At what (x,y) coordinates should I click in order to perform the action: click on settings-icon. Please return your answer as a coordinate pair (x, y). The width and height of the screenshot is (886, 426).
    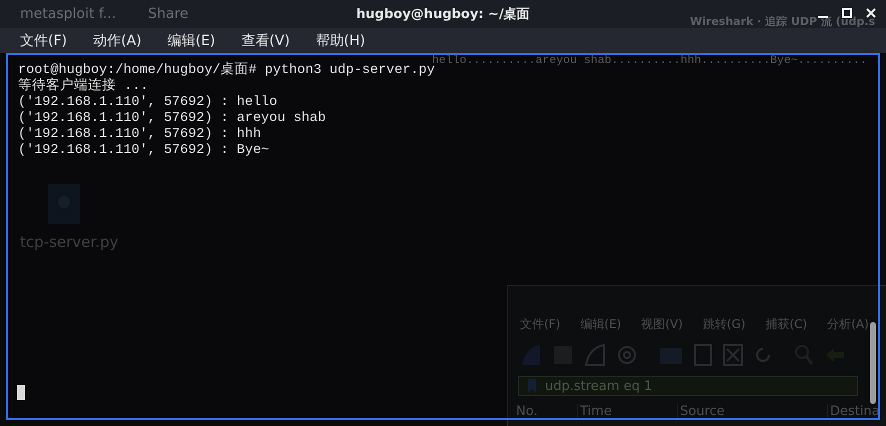
    Looking at the image, I should click on (627, 355).